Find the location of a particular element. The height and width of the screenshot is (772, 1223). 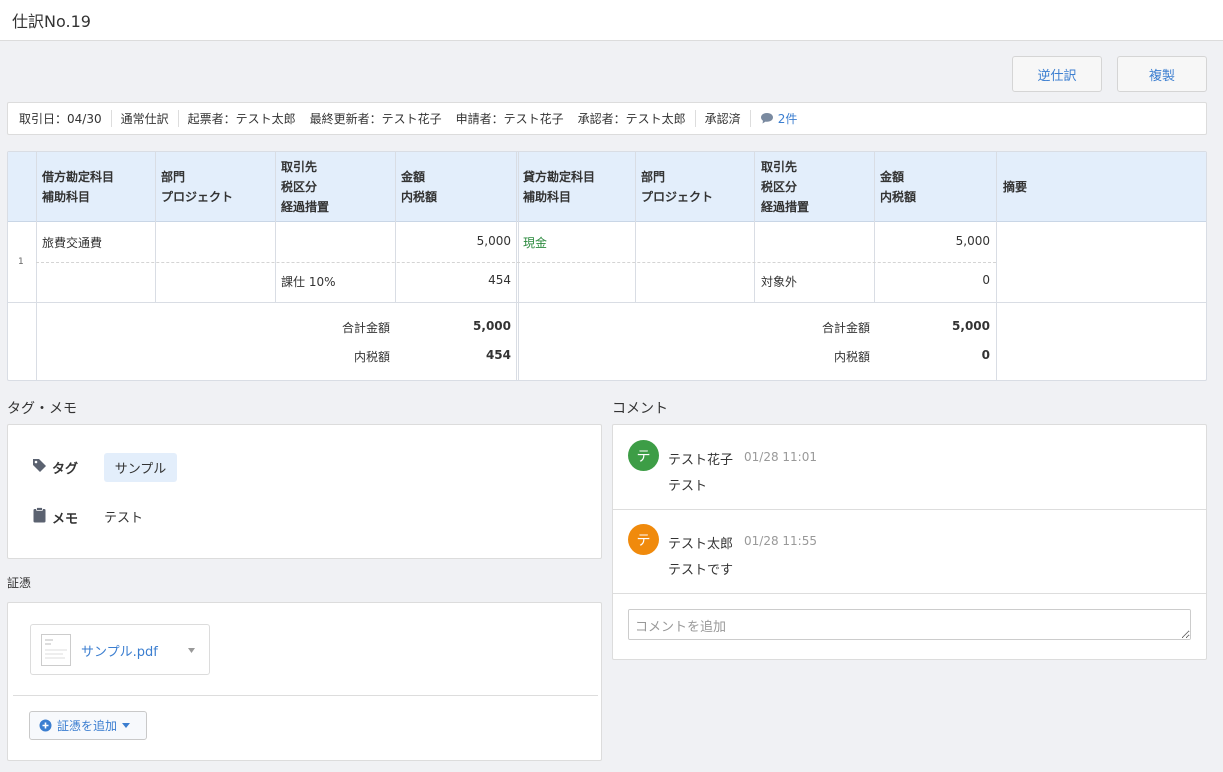

credit-amount-cell: 5,000 is located at coordinates (935, 241).